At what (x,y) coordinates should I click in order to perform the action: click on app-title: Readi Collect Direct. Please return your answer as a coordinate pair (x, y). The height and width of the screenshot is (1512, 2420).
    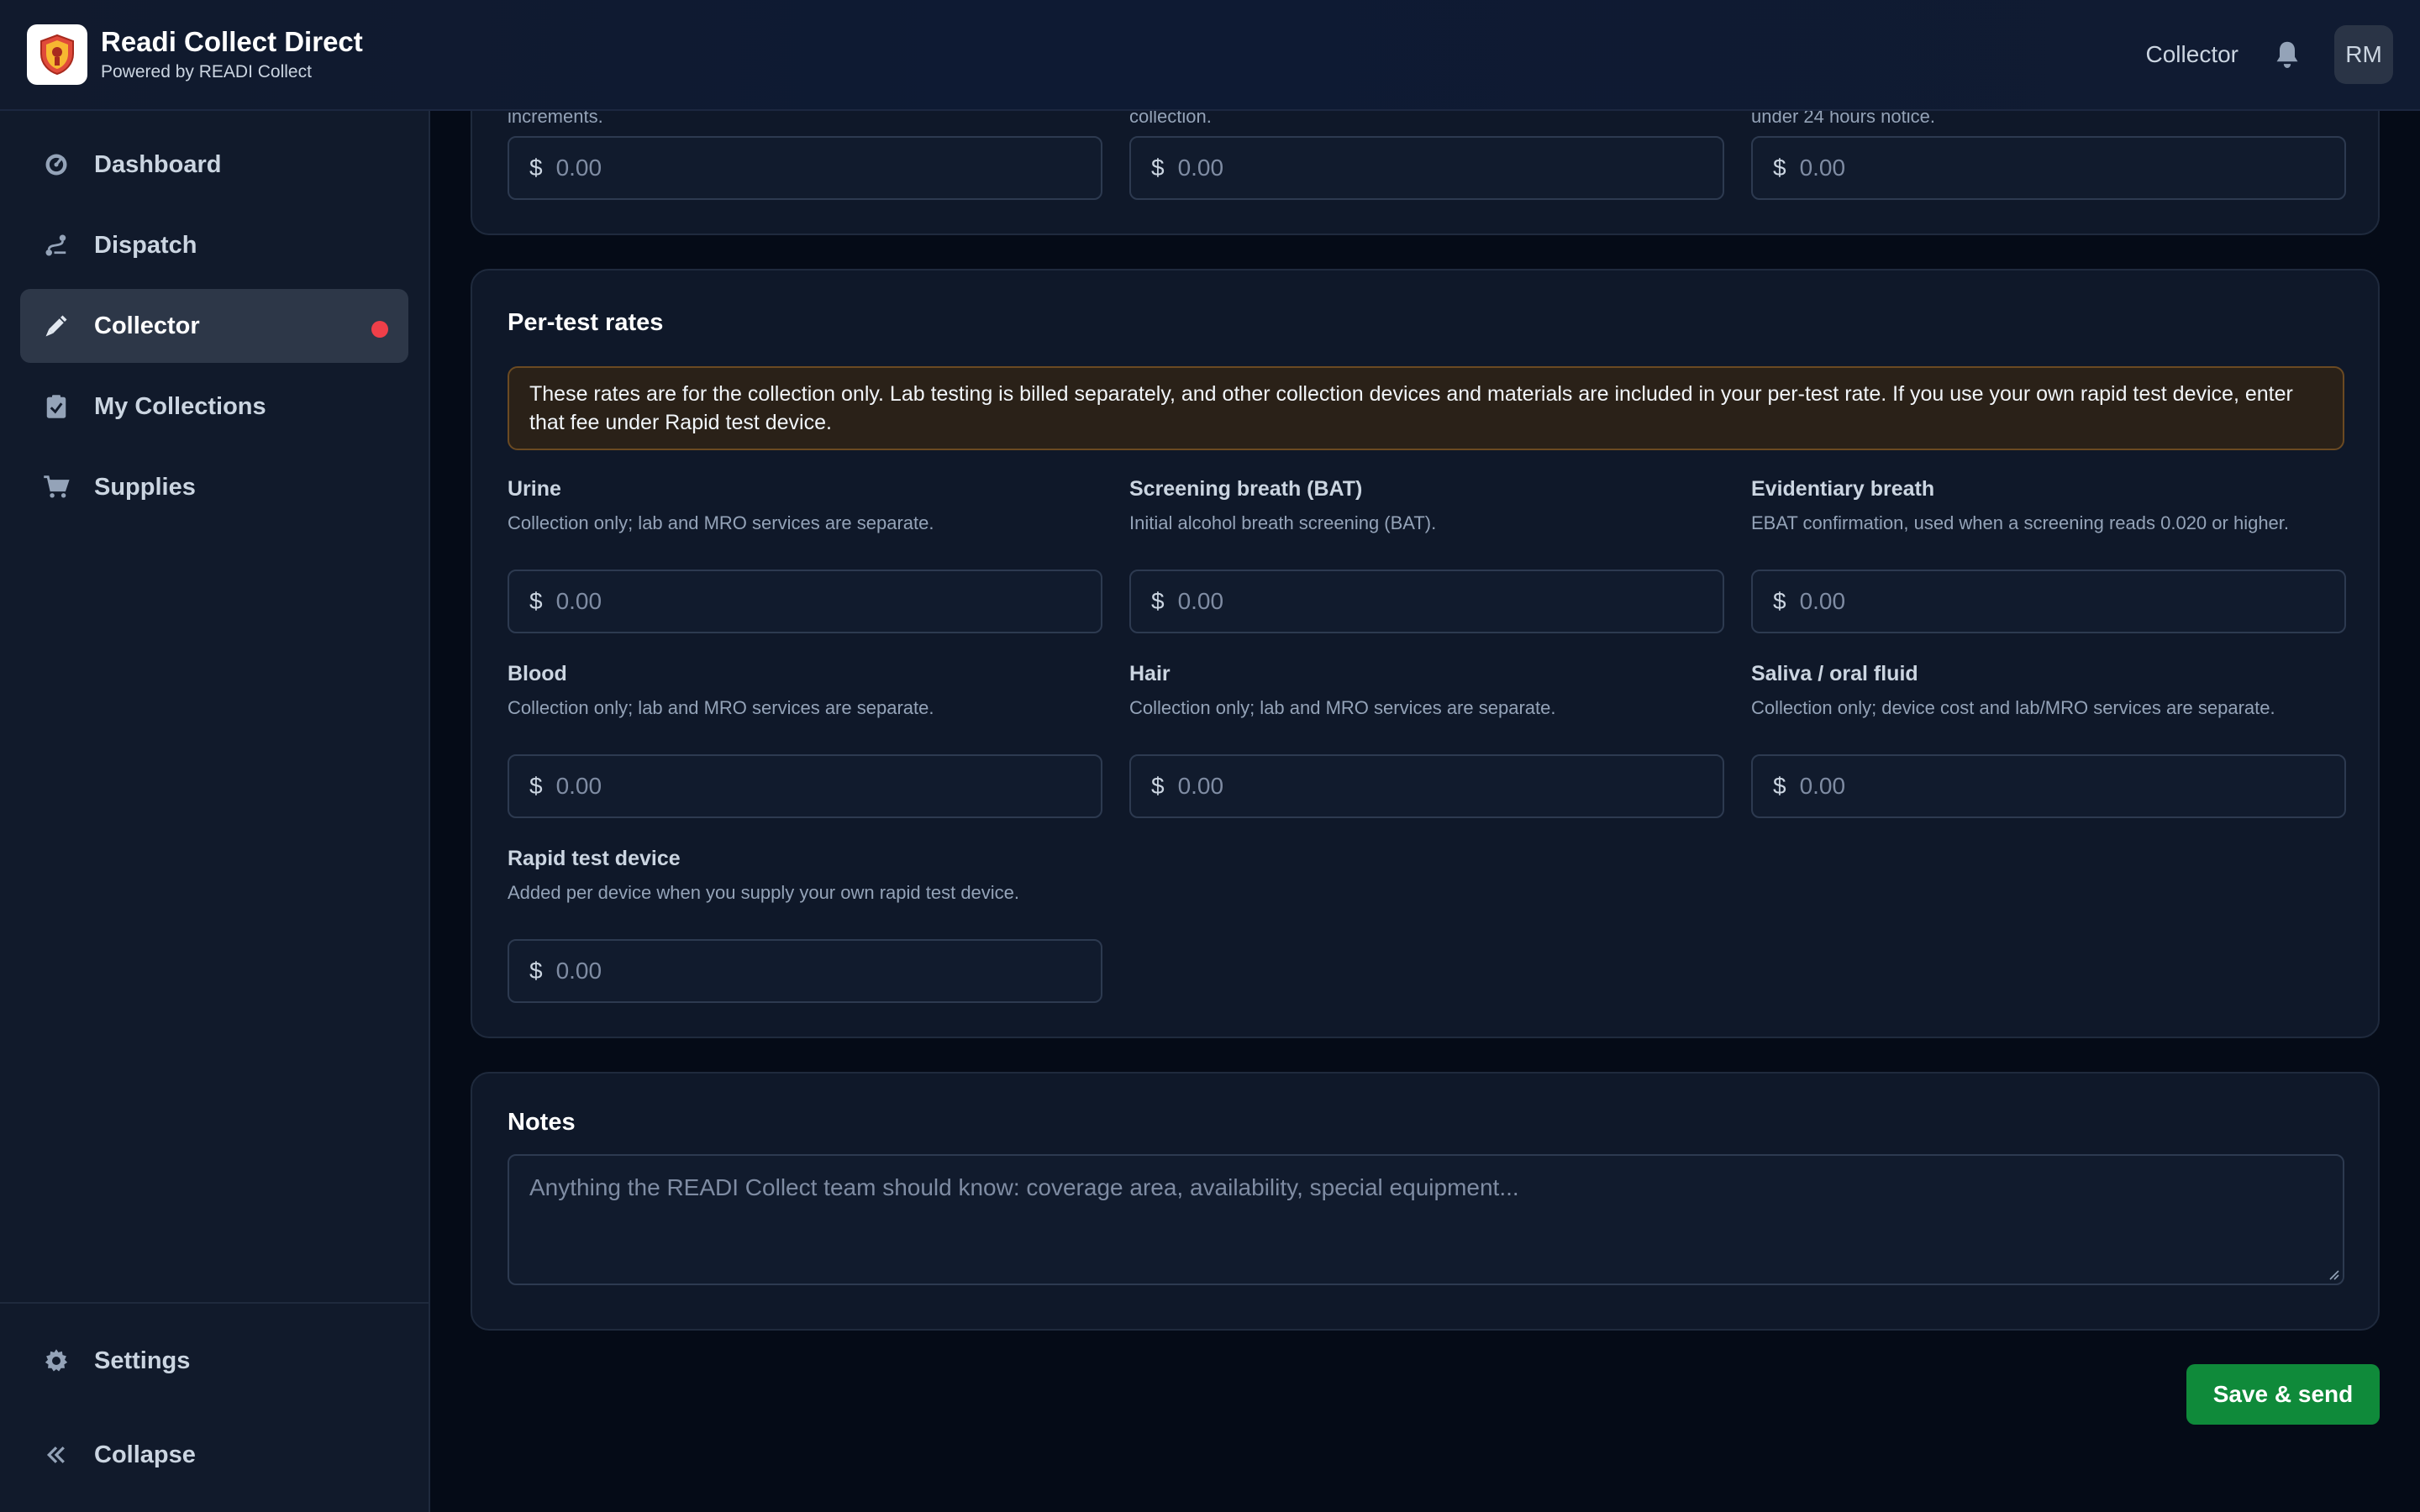
    Looking at the image, I should click on (232, 41).